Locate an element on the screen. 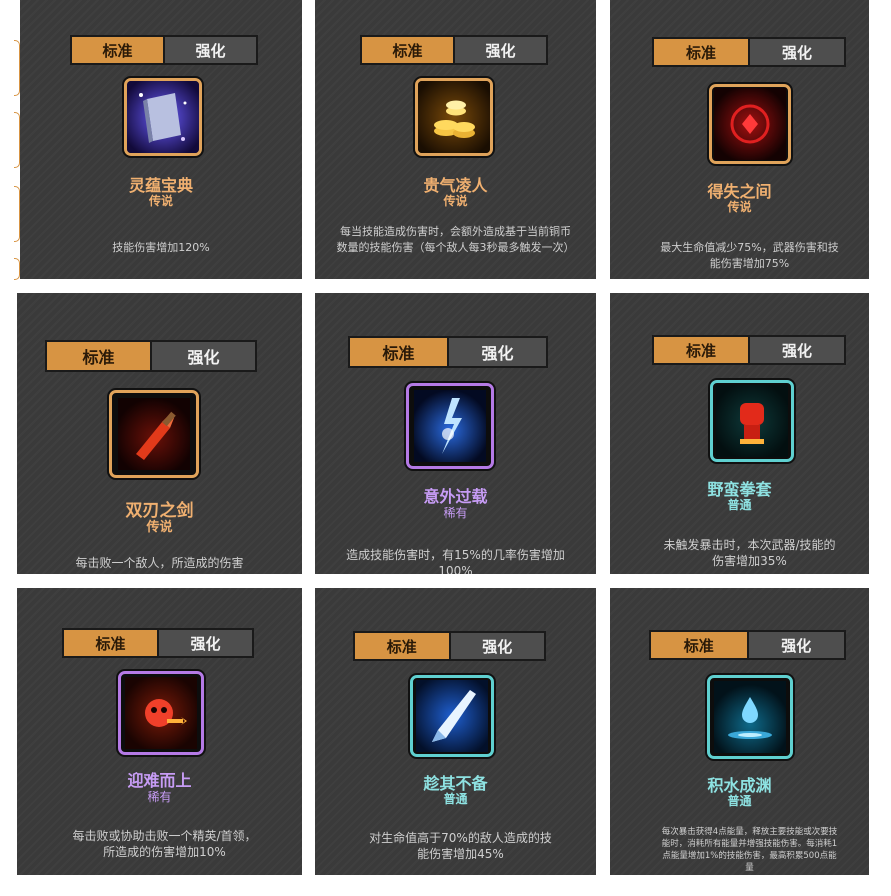 The width and height of the screenshot is (891, 896). skill-description: 最大生命值减少75%，武器伤害和技能伤害增加75% is located at coordinates (749, 255).